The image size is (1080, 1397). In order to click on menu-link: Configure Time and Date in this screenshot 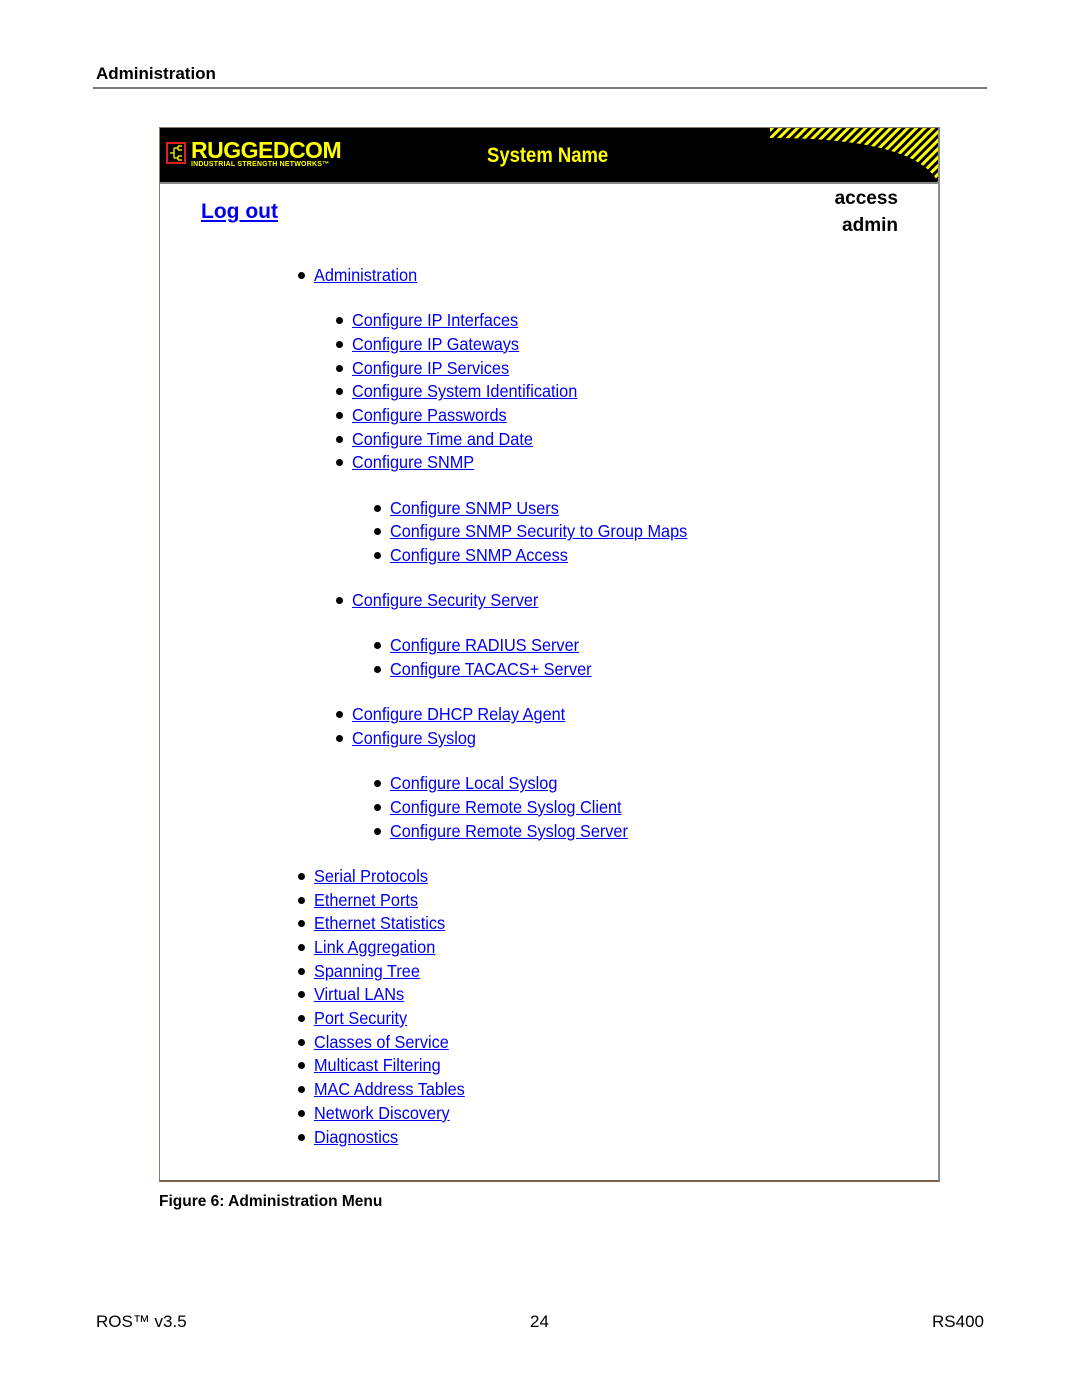, I will do `click(442, 439)`.